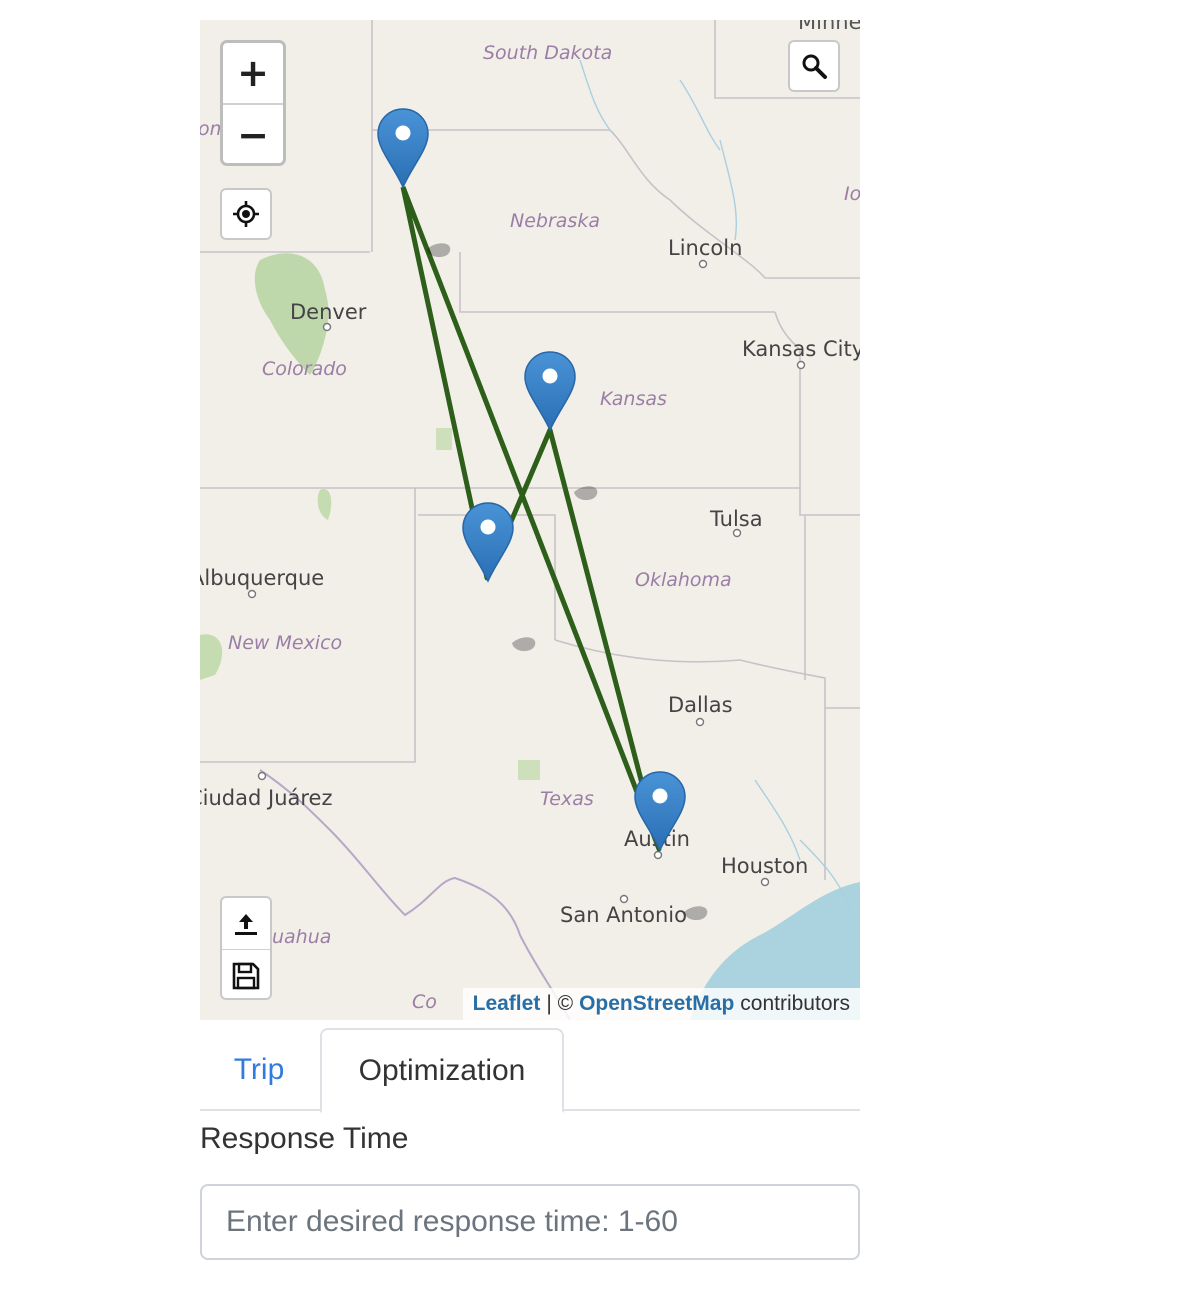  What do you see at coordinates (705, 248) in the screenshot?
I see `city-label: Lincoln` at bounding box center [705, 248].